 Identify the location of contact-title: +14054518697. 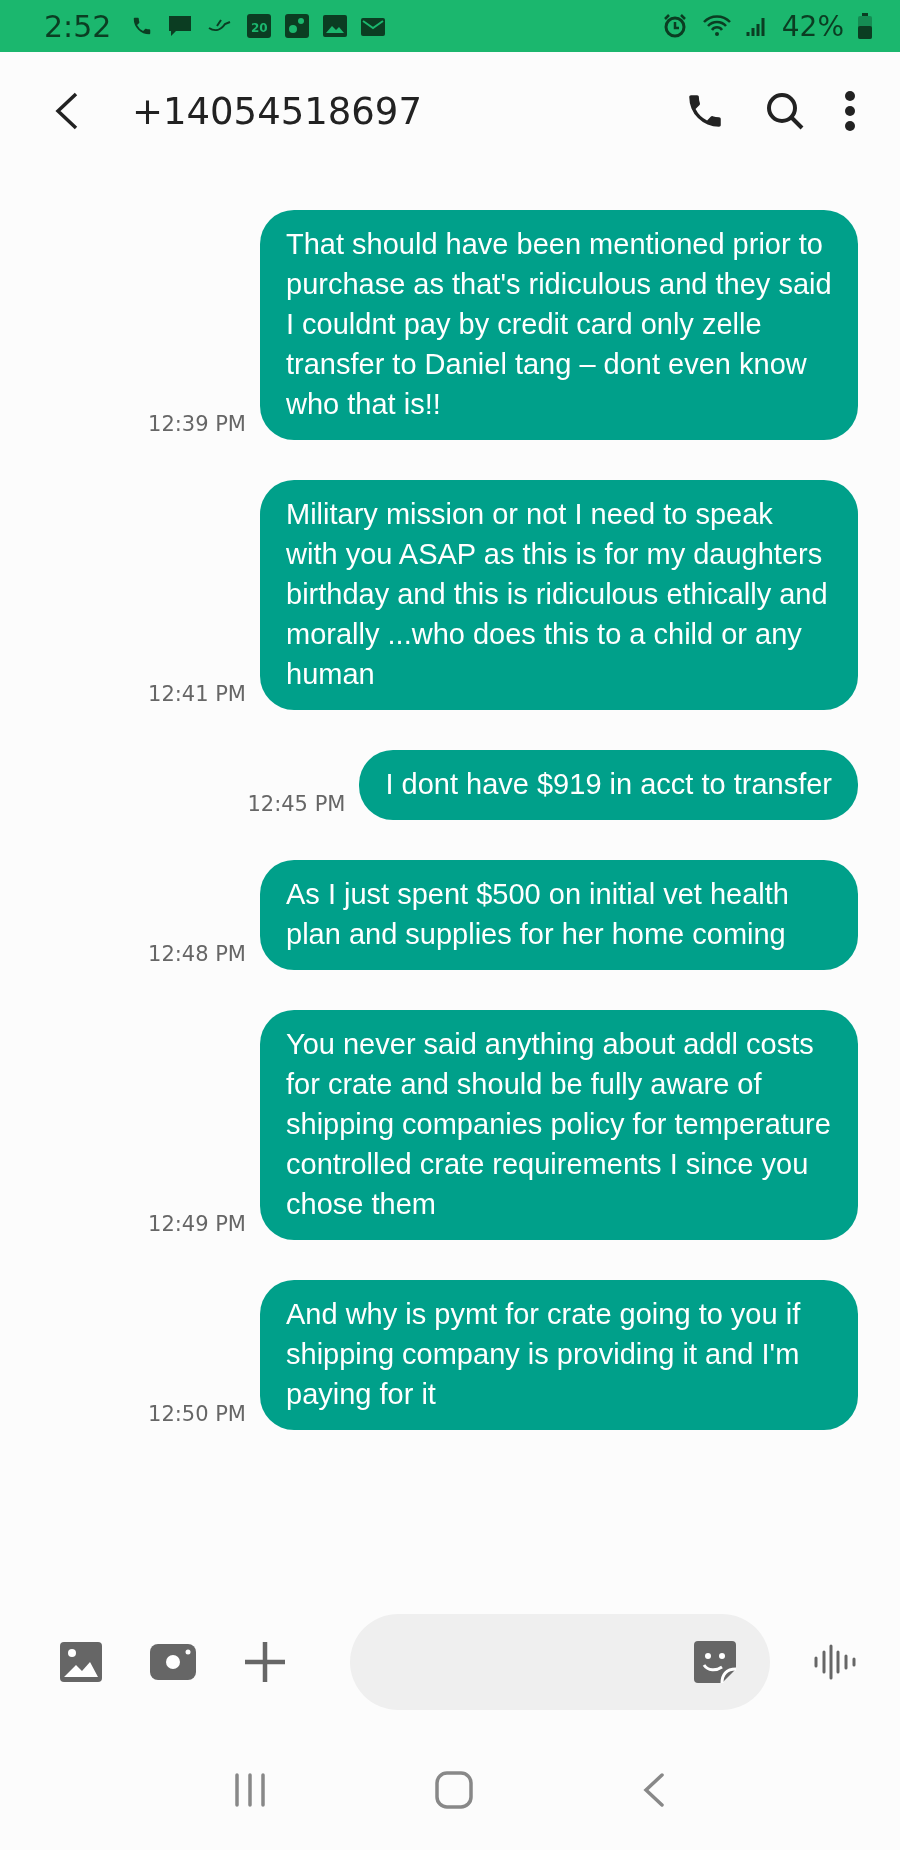
(277, 111).